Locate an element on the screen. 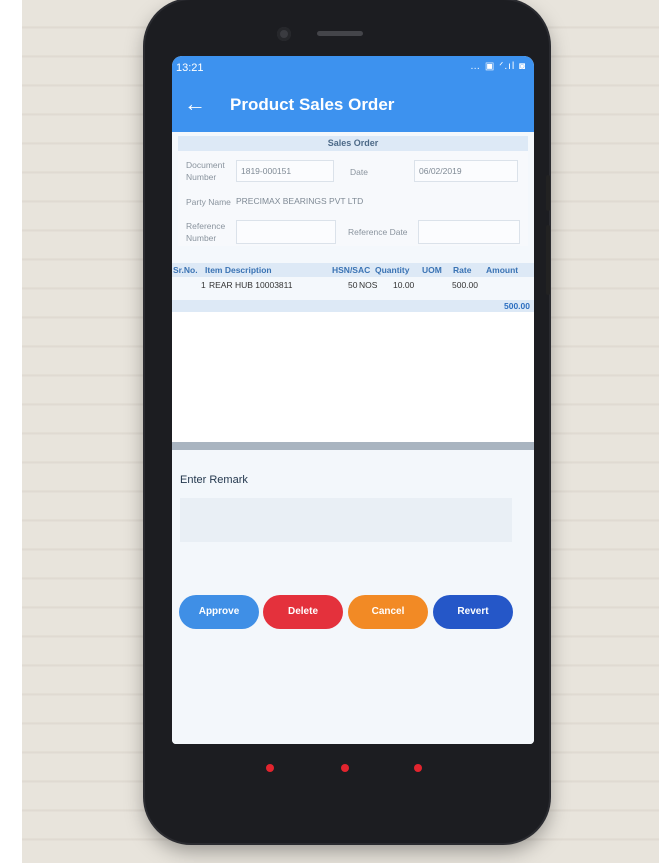 This screenshot has height=863, width=659. table-row: 1 REAR HUB 10003811 50 NOS 10.00 500.00 is located at coordinates (353, 285).